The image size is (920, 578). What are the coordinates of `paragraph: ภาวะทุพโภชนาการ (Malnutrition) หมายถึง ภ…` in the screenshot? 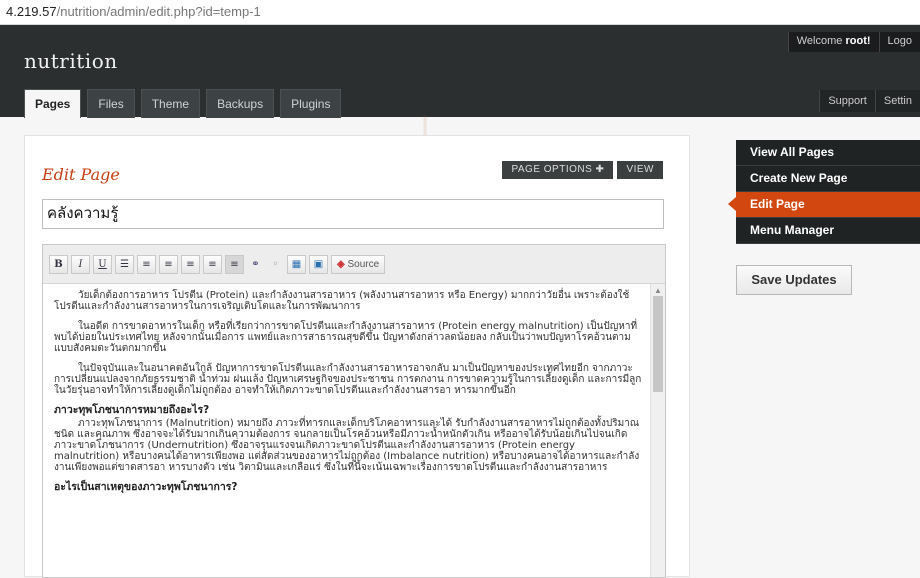 It's located at (347, 445).